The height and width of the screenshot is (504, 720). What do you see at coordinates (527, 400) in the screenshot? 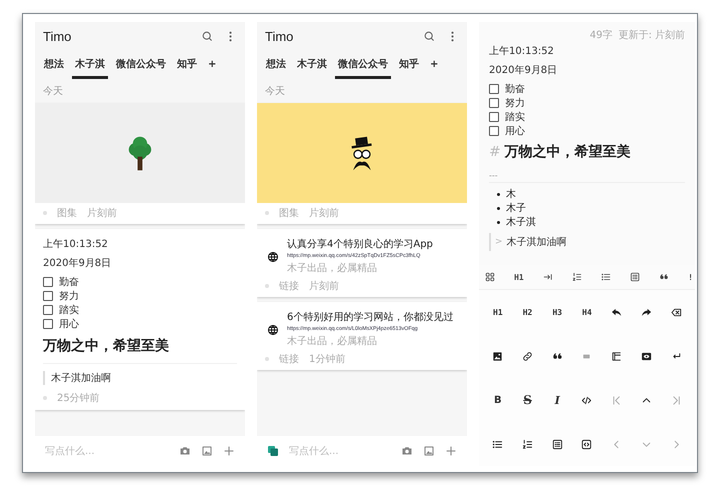
I see `strikethrough-button: S` at bounding box center [527, 400].